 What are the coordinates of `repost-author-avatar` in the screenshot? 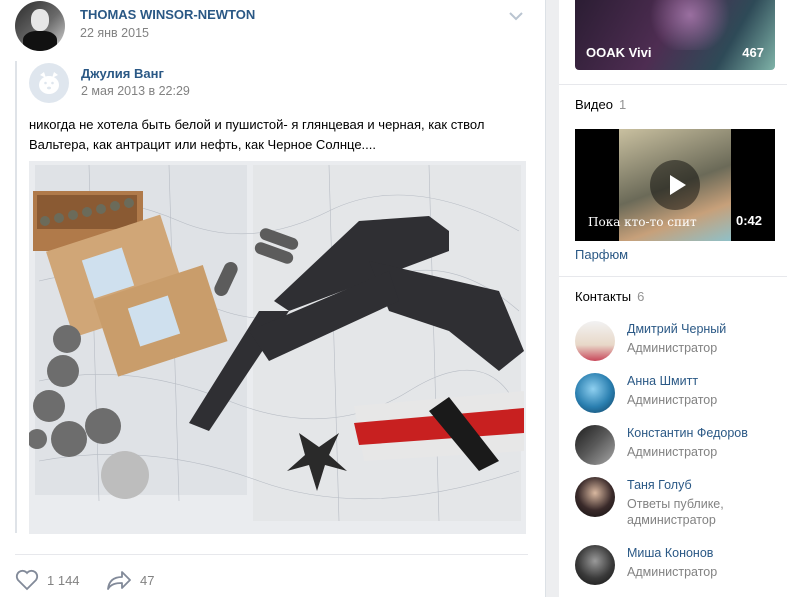 It's located at (49, 83).